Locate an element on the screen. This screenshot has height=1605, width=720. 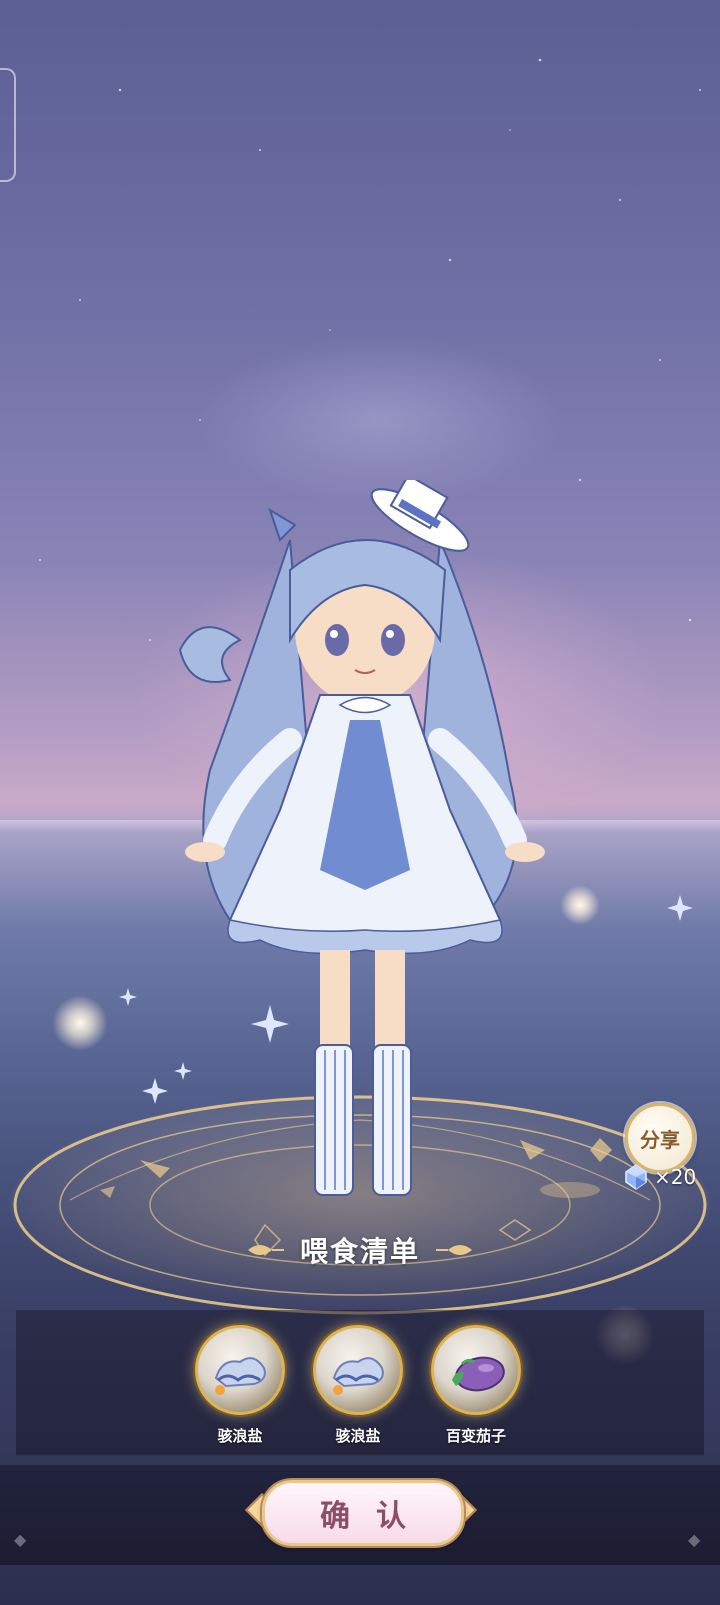
feed-list-title: 喂食清单 is located at coordinates (359, 1251).